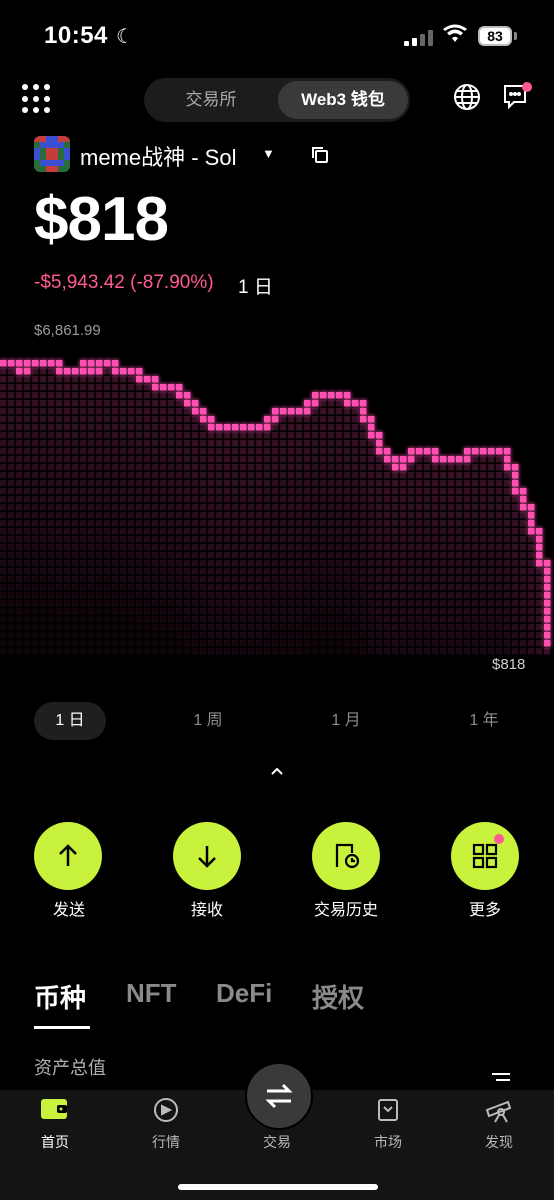 The width and height of the screenshot is (554, 1200). Describe the element at coordinates (68, 856) in the screenshot. I see `send-button` at that location.